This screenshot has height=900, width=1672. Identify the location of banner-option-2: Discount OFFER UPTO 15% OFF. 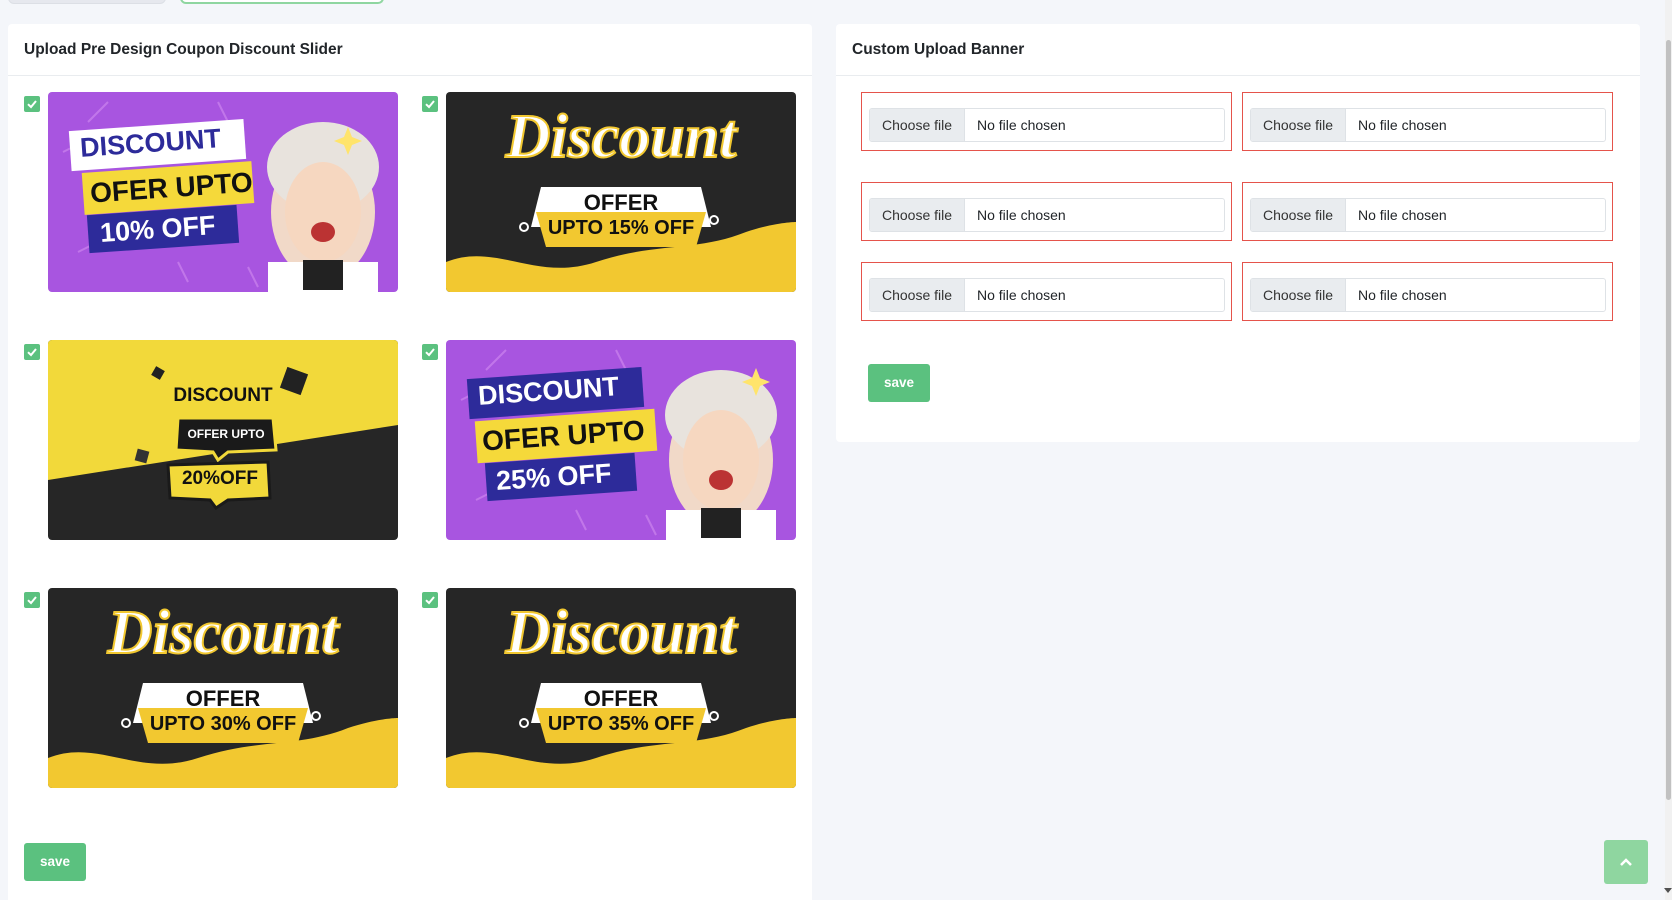
(621, 192).